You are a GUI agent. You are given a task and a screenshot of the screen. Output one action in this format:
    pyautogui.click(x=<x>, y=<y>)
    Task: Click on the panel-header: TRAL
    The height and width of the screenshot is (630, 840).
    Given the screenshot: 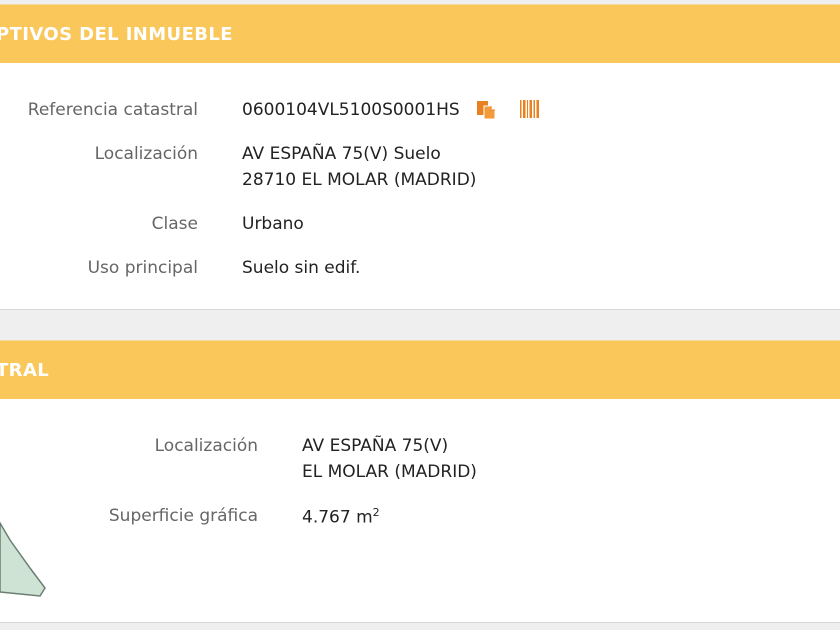 What is the action you would take?
    pyautogui.click(x=420, y=369)
    